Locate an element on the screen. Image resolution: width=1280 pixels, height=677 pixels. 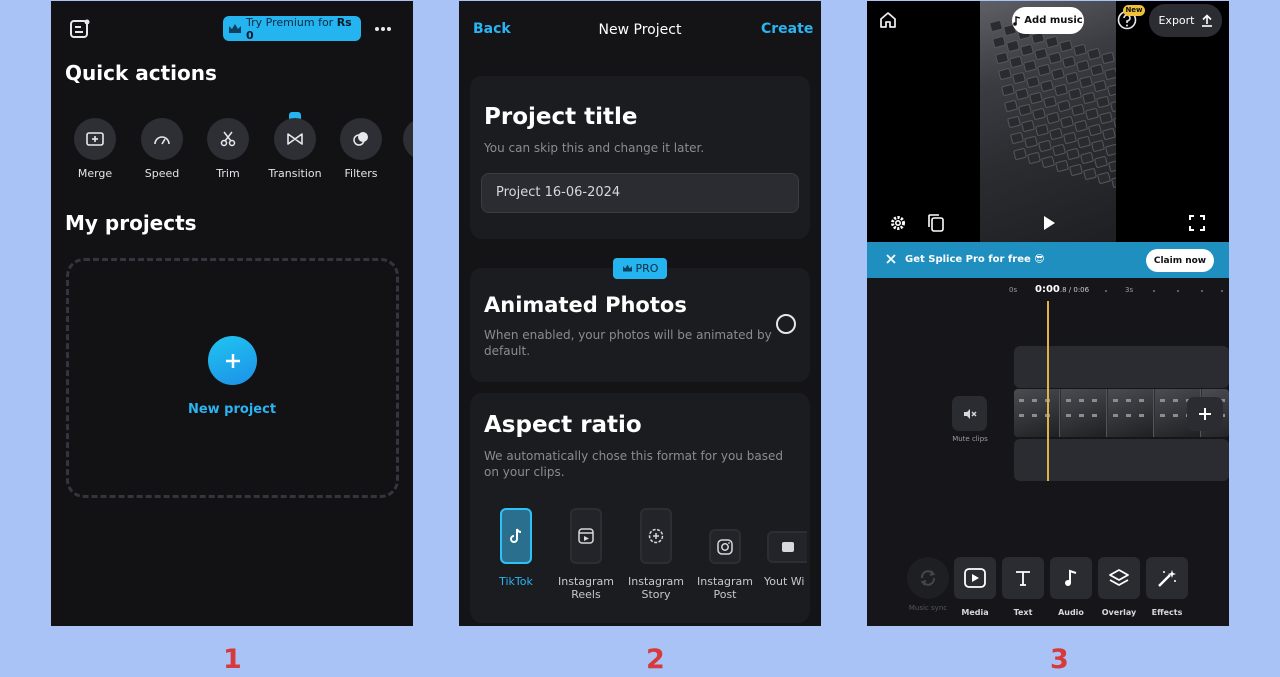
scissors-icon is located at coordinates (228, 139).